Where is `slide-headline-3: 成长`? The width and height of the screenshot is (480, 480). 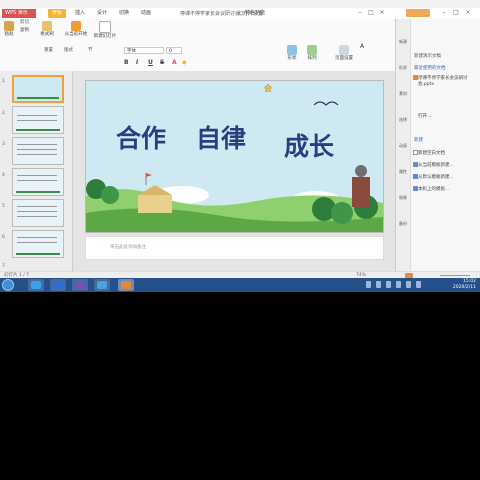 slide-headline-3: 成长 is located at coordinates (309, 145).